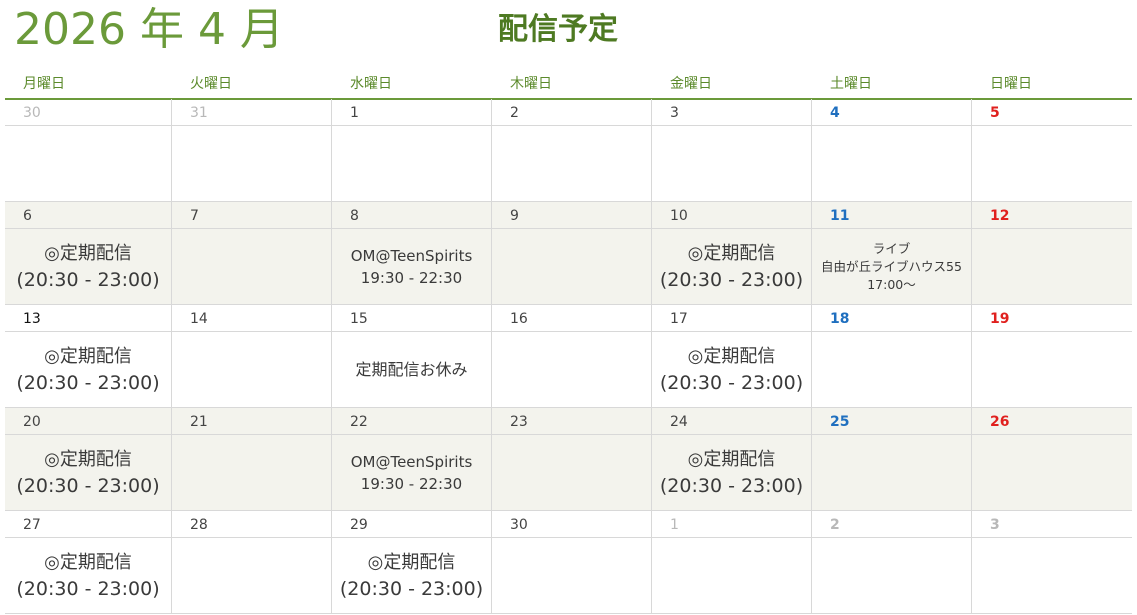 This screenshot has height=615, width=1137. What do you see at coordinates (1052, 150) in the screenshot?
I see `calendar-day-cell: 5` at bounding box center [1052, 150].